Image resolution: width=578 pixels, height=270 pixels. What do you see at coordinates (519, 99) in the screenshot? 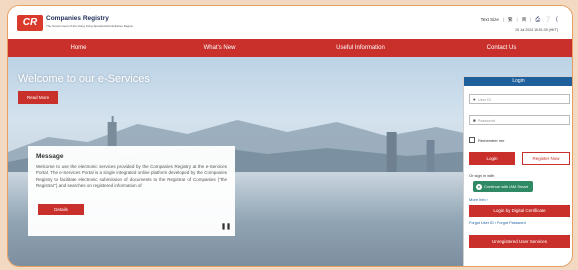
I see `user-id-input: ● User ID` at bounding box center [519, 99].